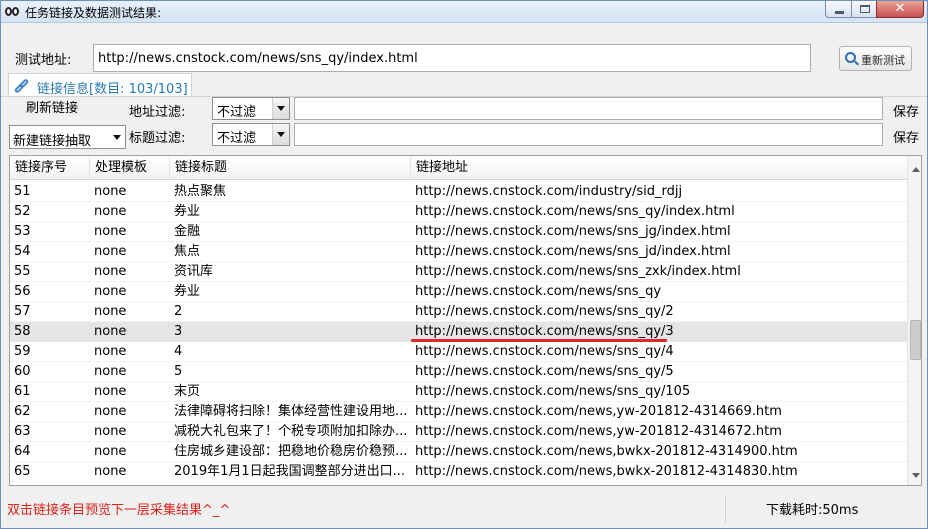 This screenshot has width=928, height=529. I want to click on app-eyes-icon, so click(13, 12).